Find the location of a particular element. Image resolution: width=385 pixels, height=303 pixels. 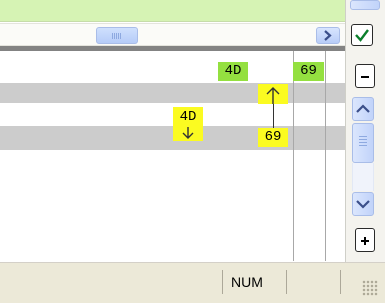

arrow-down-icon is located at coordinates (188, 133).